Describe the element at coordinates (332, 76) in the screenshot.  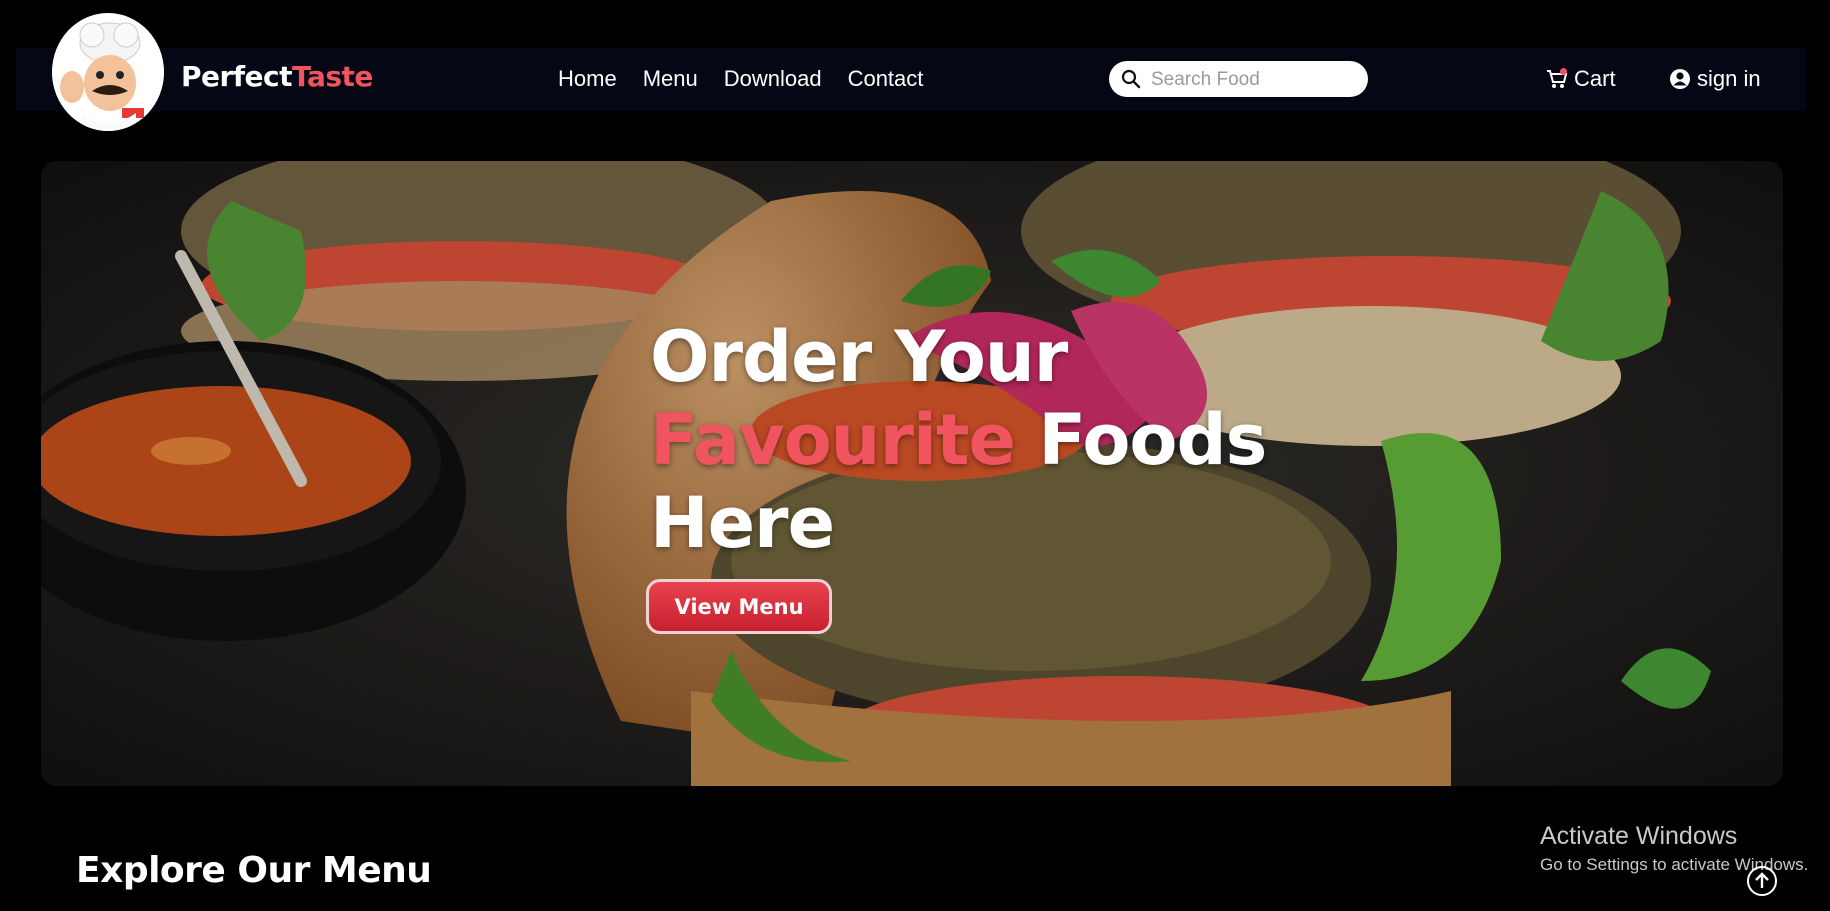
I see `brand-name-part2: Taste` at that location.